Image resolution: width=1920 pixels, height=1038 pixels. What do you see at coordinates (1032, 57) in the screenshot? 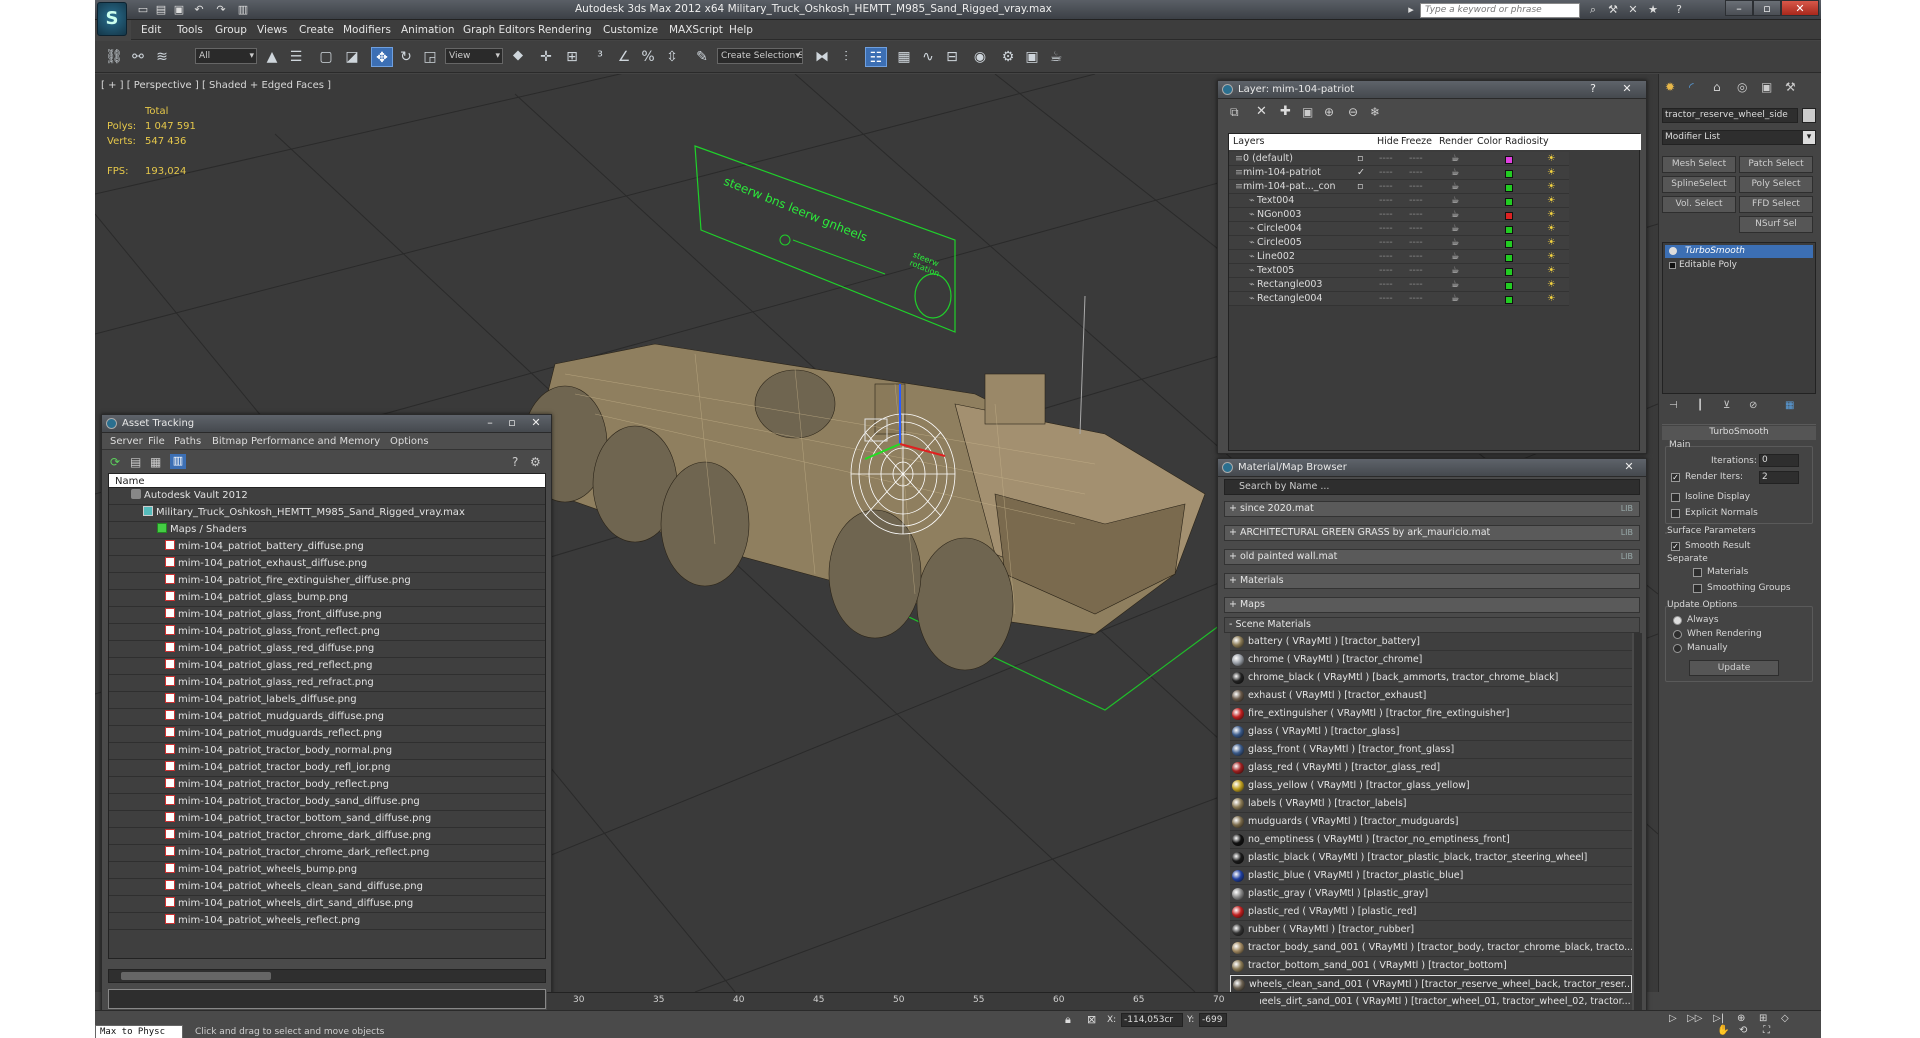
I see `rendered-frame-window-icon: ▣` at bounding box center [1032, 57].